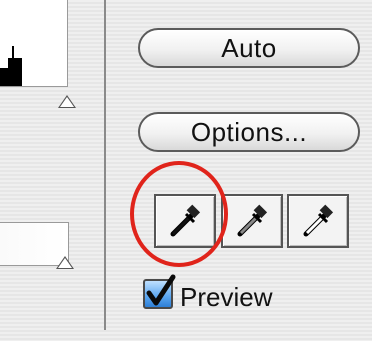 This screenshot has height=341, width=372. Describe the element at coordinates (226, 297) in the screenshot. I see `preview-label: Preview` at that location.